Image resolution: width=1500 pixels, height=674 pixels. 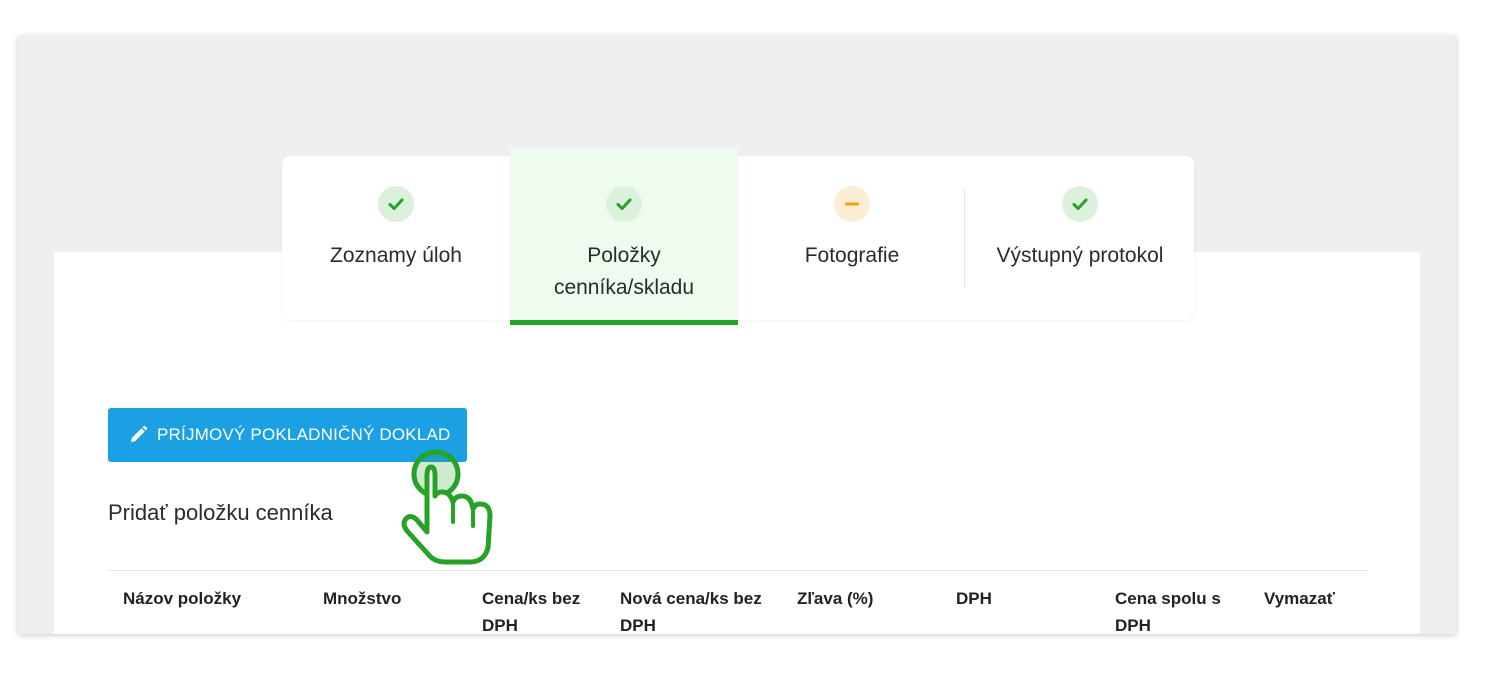 What do you see at coordinates (1080, 238) in the screenshot?
I see `step-output-protocol: Výstupný protokol` at bounding box center [1080, 238].